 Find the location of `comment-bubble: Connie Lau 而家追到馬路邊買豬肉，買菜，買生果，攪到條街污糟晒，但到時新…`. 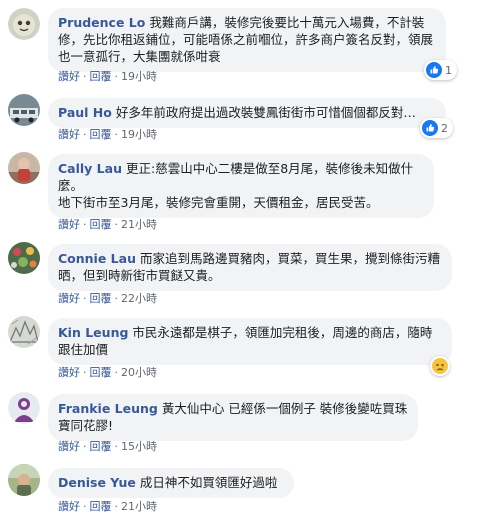

comment-bubble: Connie Lau 而家追到馬路邊買豬肉，買菜，買生果，攪到條街污糟晒，但到時新… is located at coordinates (250, 267).